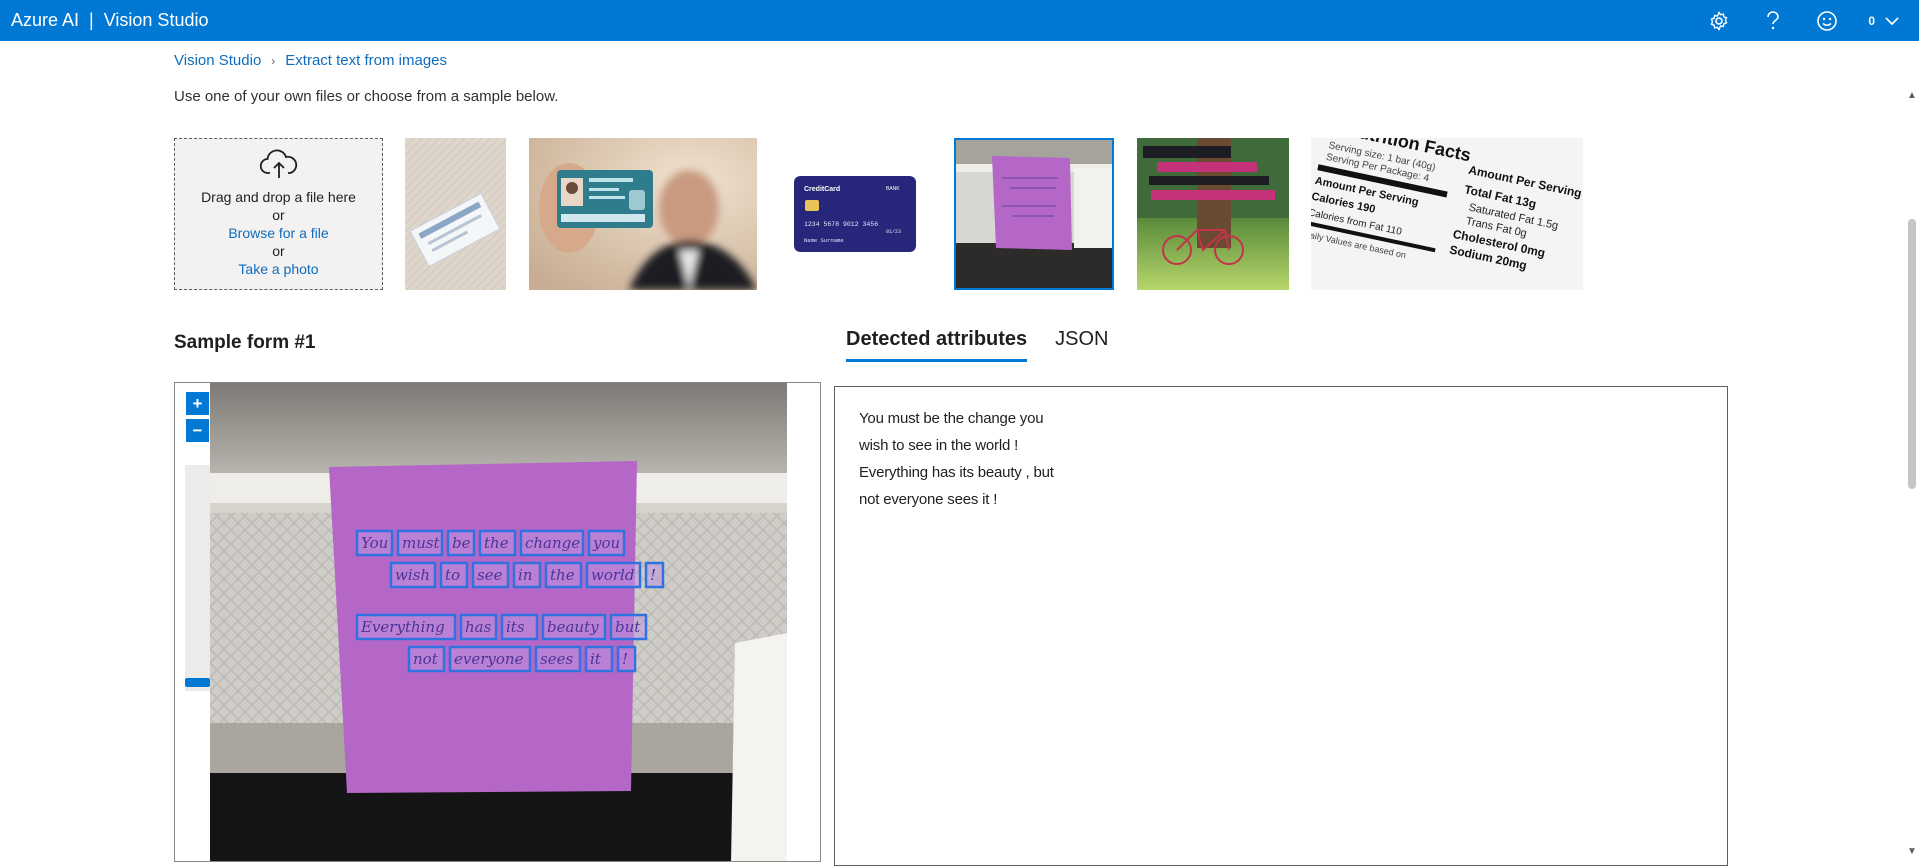 The height and width of the screenshot is (866, 1919). I want to click on handwritten-word: its, so click(515, 627).